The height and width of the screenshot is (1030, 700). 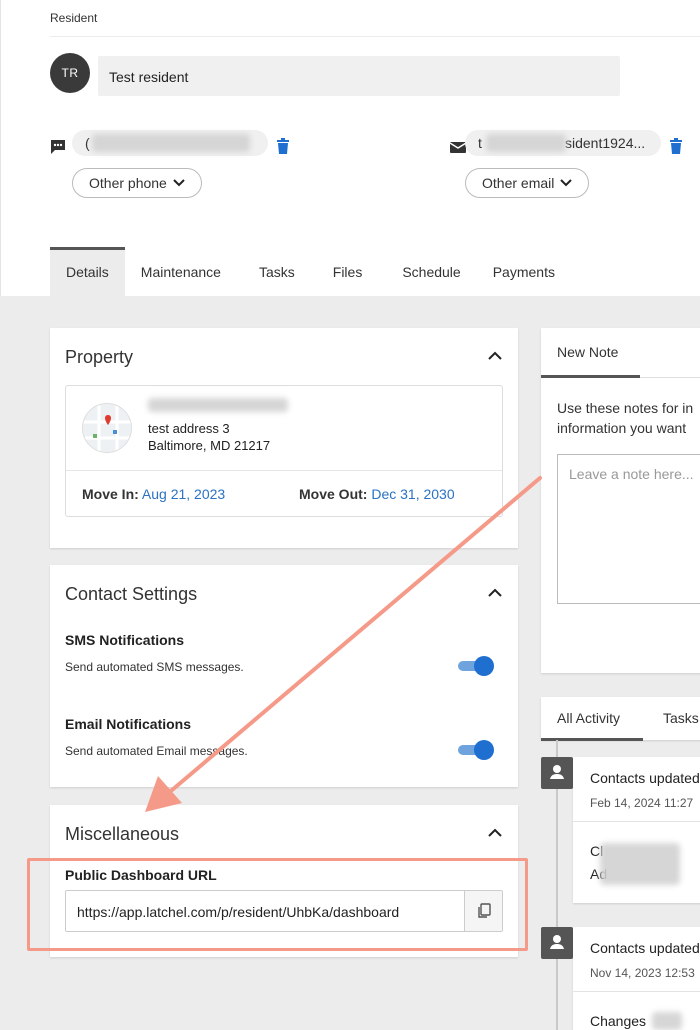 I want to click on note-desc-line-2: information you want, so click(x=622, y=428).